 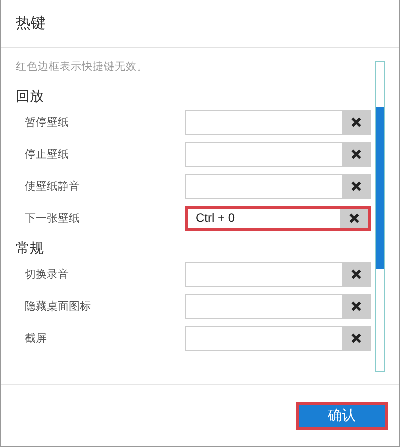 I want to click on scrollbar, so click(x=380, y=216).